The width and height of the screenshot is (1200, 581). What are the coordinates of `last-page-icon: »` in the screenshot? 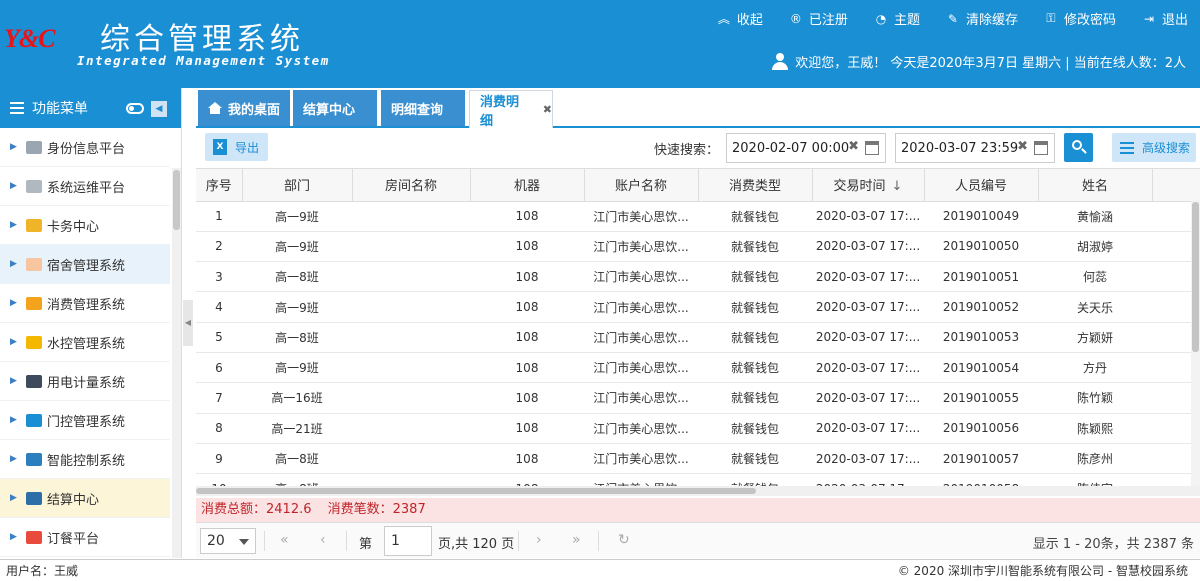 It's located at (576, 540).